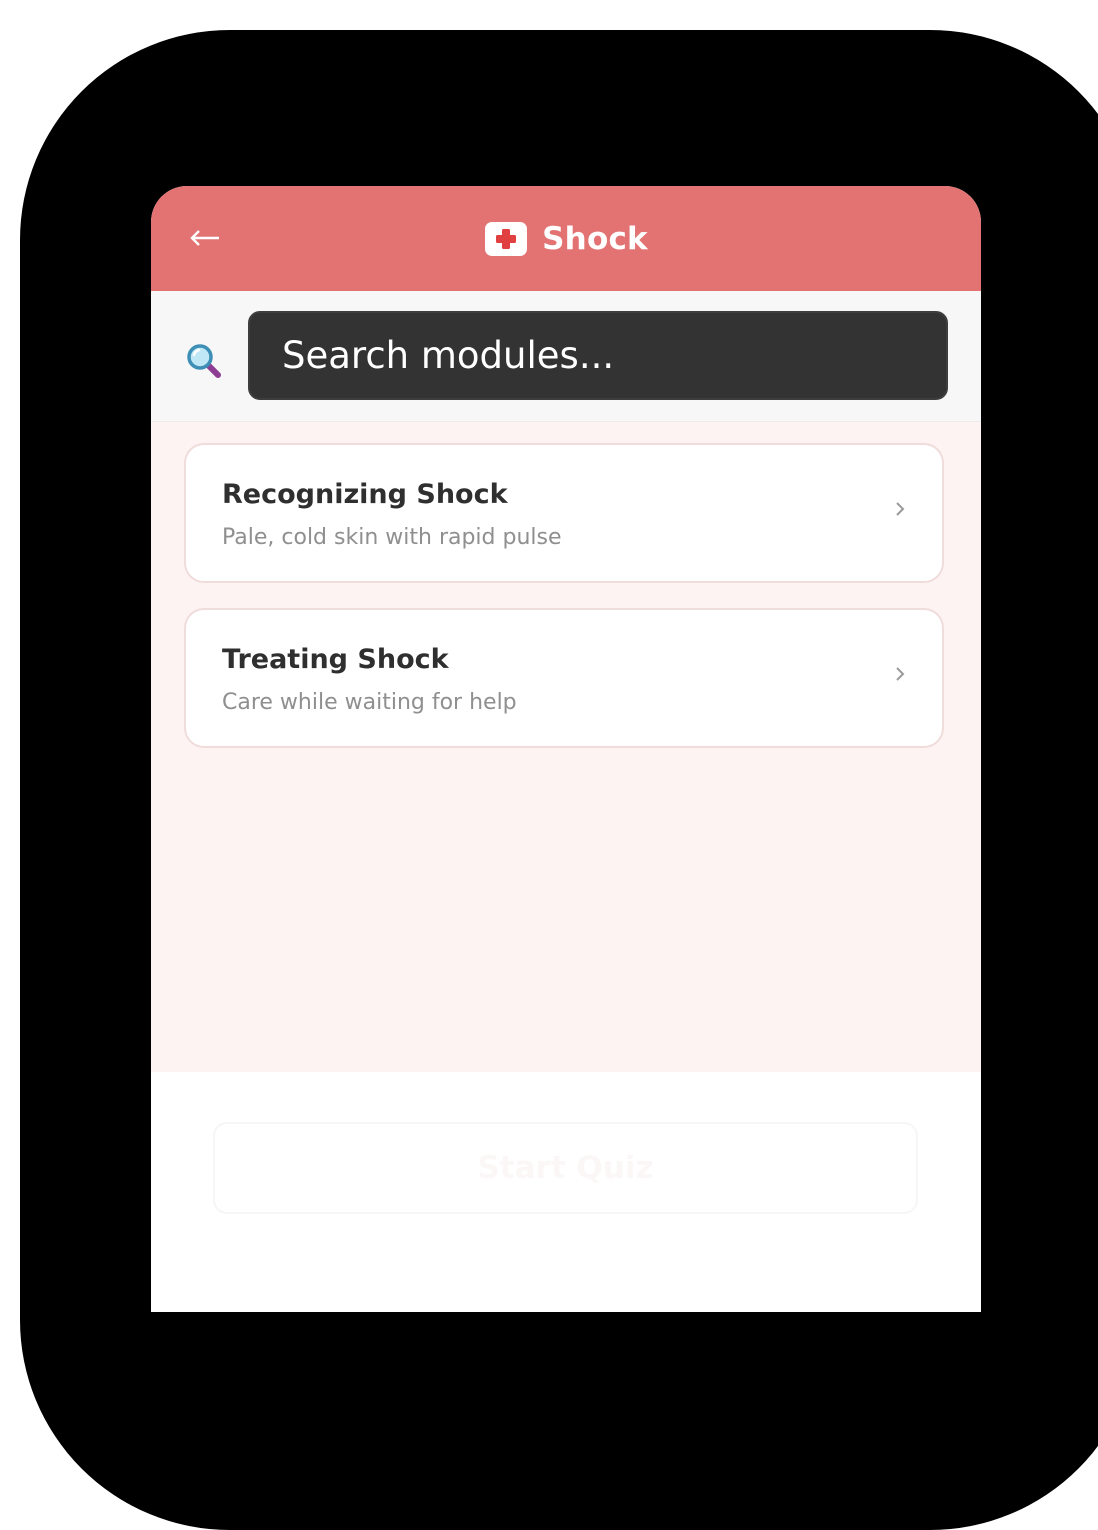 The width and height of the screenshot is (1098, 1530). Describe the element at coordinates (392, 537) in the screenshot. I see `module-subtitle: Pale, cold skin with rapid pulse` at that location.